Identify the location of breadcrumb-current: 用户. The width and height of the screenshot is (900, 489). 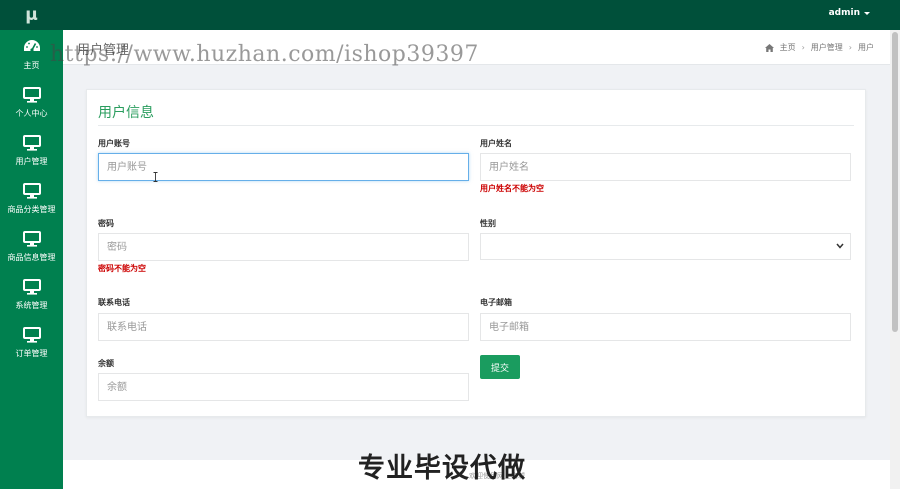
(866, 47).